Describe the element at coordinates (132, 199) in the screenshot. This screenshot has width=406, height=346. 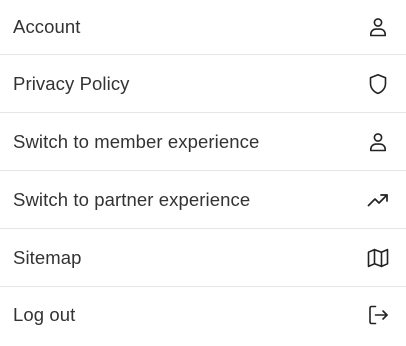
I see `menu-item-label: Switch to partner experience` at that location.